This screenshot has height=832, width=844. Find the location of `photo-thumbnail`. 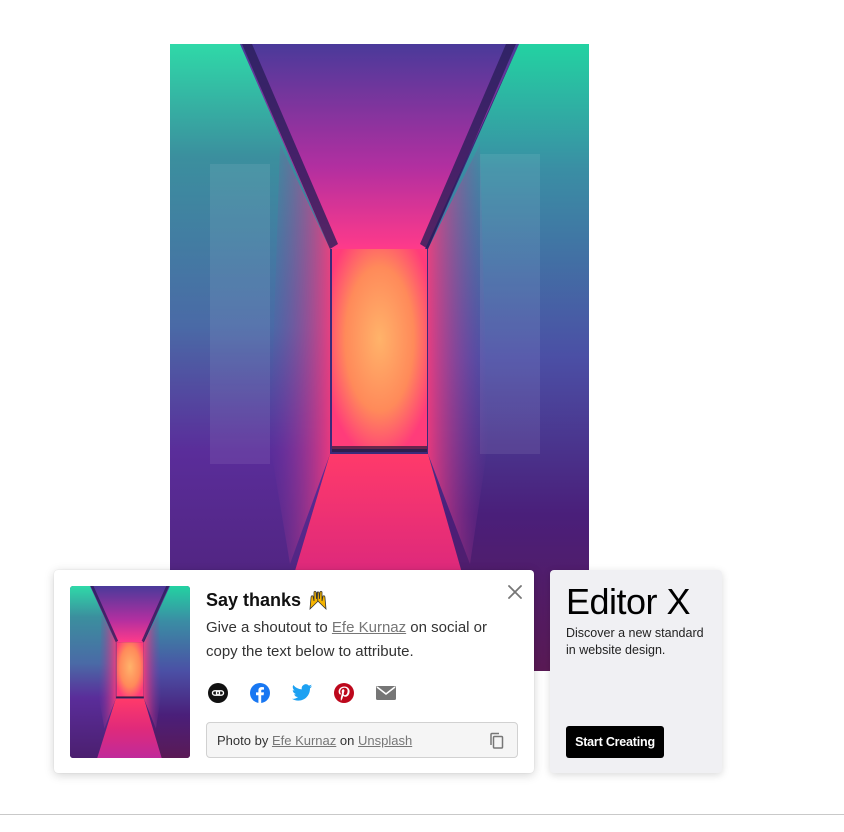

photo-thumbnail is located at coordinates (130, 672).